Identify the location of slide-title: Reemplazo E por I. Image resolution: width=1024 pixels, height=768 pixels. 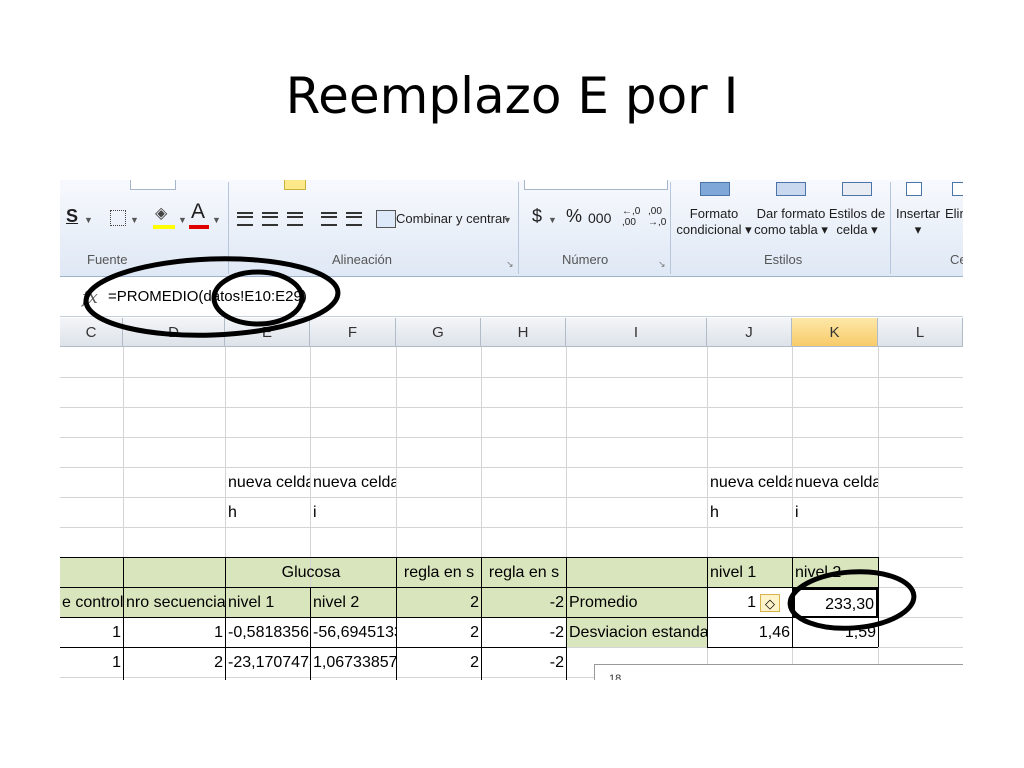
(512, 96).